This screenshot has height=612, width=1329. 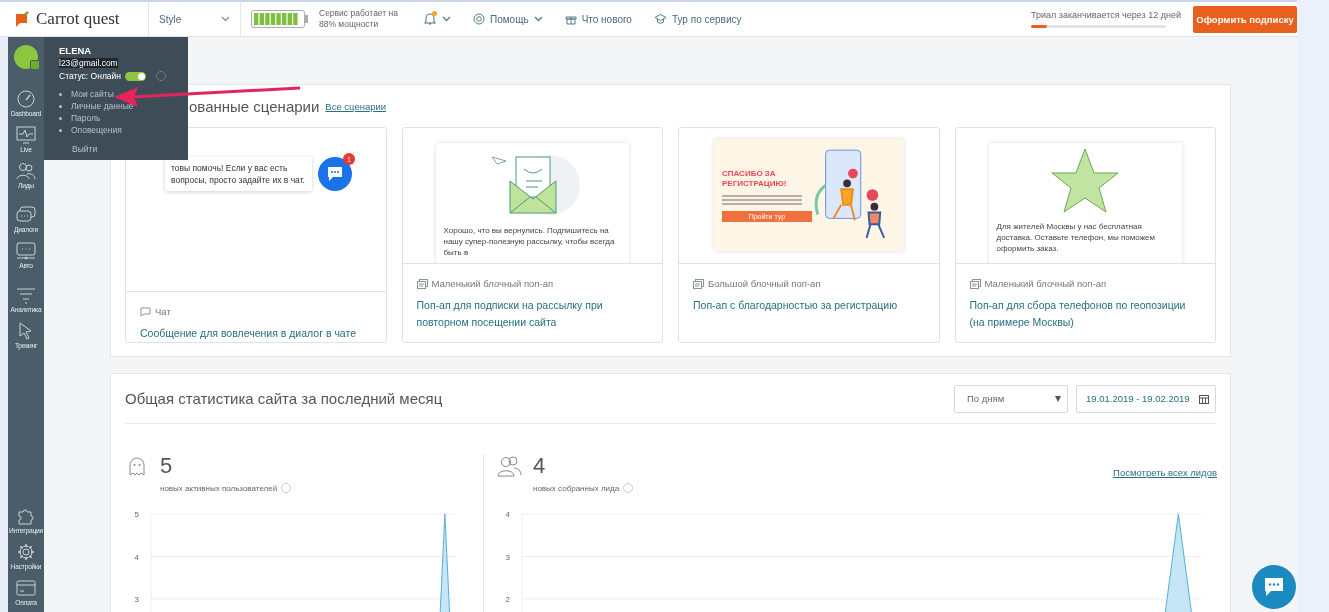 I want to click on dropdown-arrow-icon, so click(x=1058, y=398).